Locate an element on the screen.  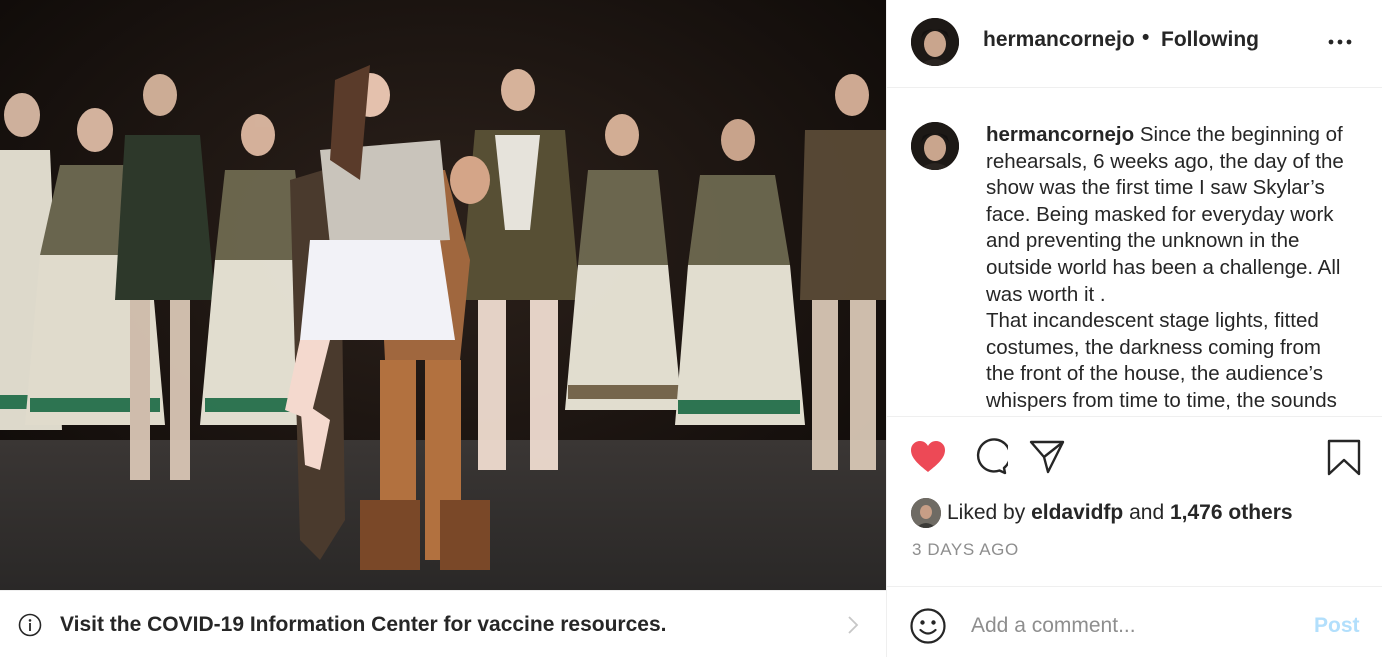
caption-line: and preventing the unknown in the is located at coordinates (1143, 241).